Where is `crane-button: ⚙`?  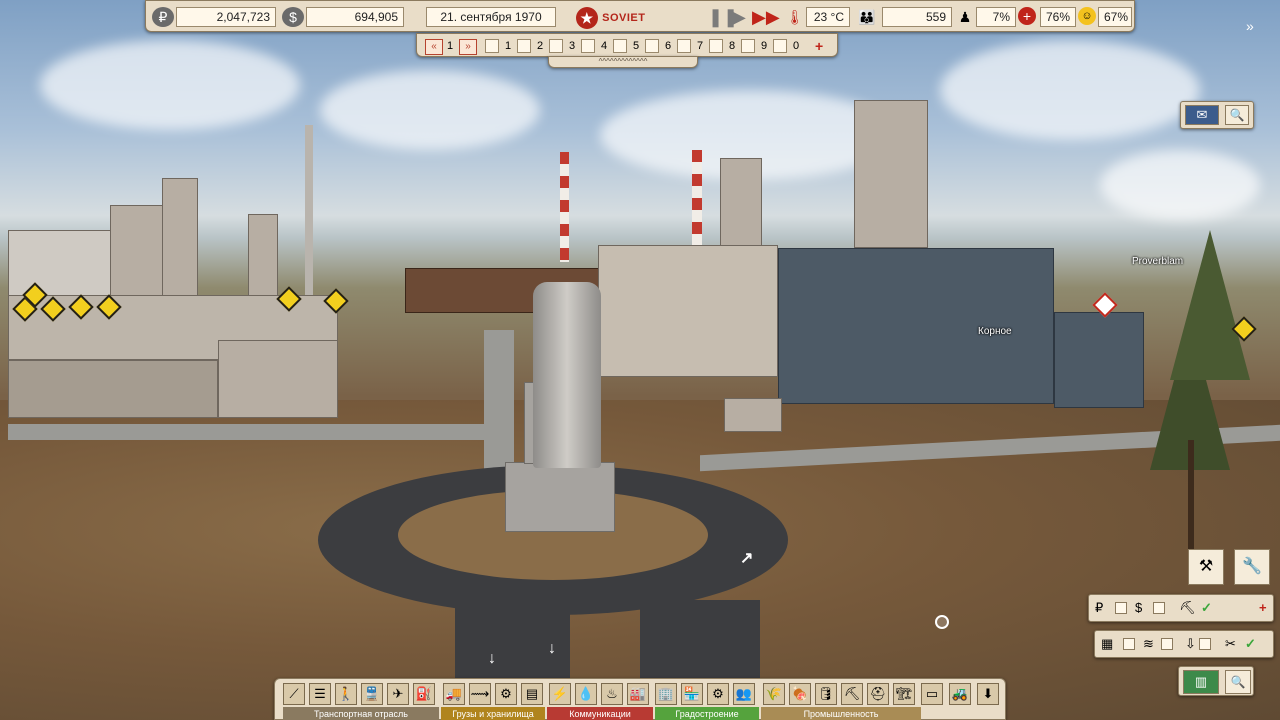
crane-button: ⚙ is located at coordinates (506, 694).